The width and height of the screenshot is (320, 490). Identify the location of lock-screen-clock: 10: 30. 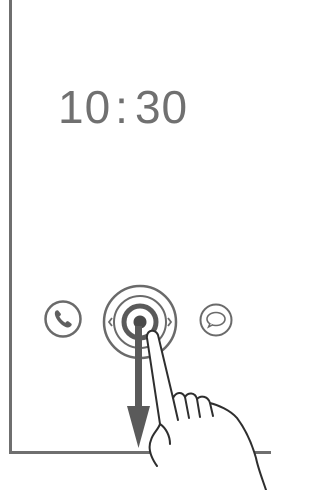
(138, 107).